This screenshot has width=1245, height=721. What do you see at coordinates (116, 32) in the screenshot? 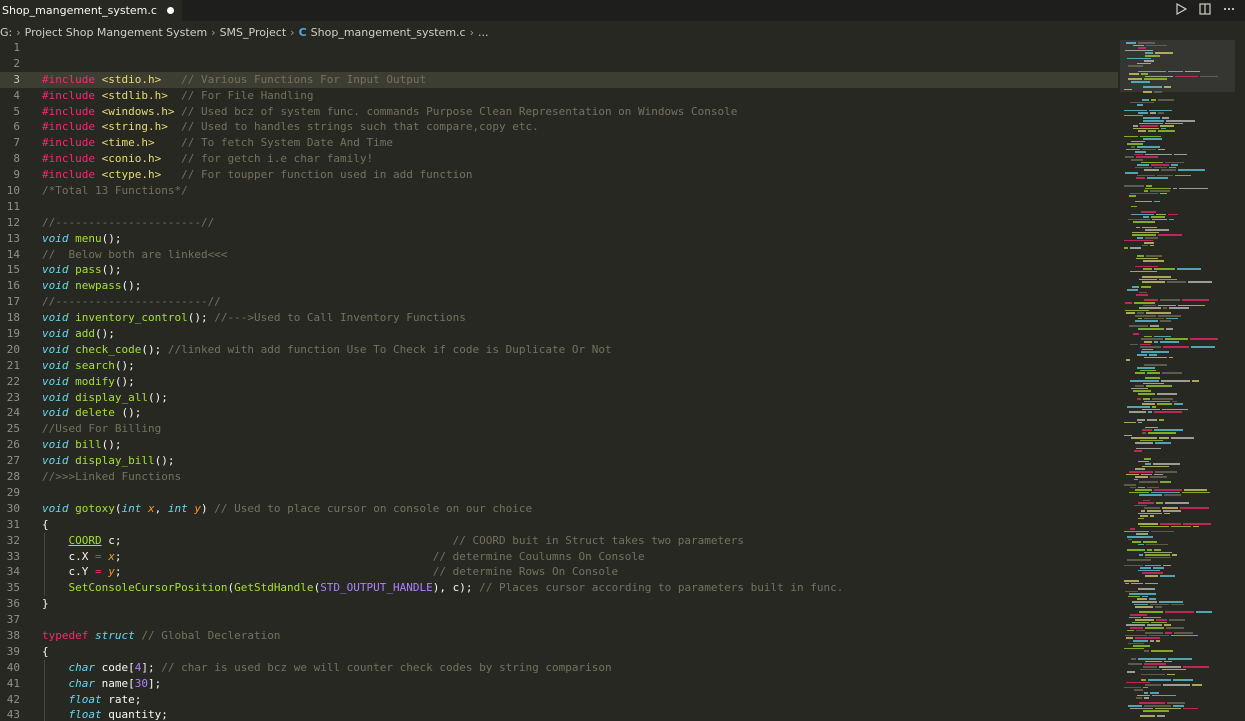
I see `breadcrumb-project-folder: Project Shop Mangement System` at bounding box center [116, 32].